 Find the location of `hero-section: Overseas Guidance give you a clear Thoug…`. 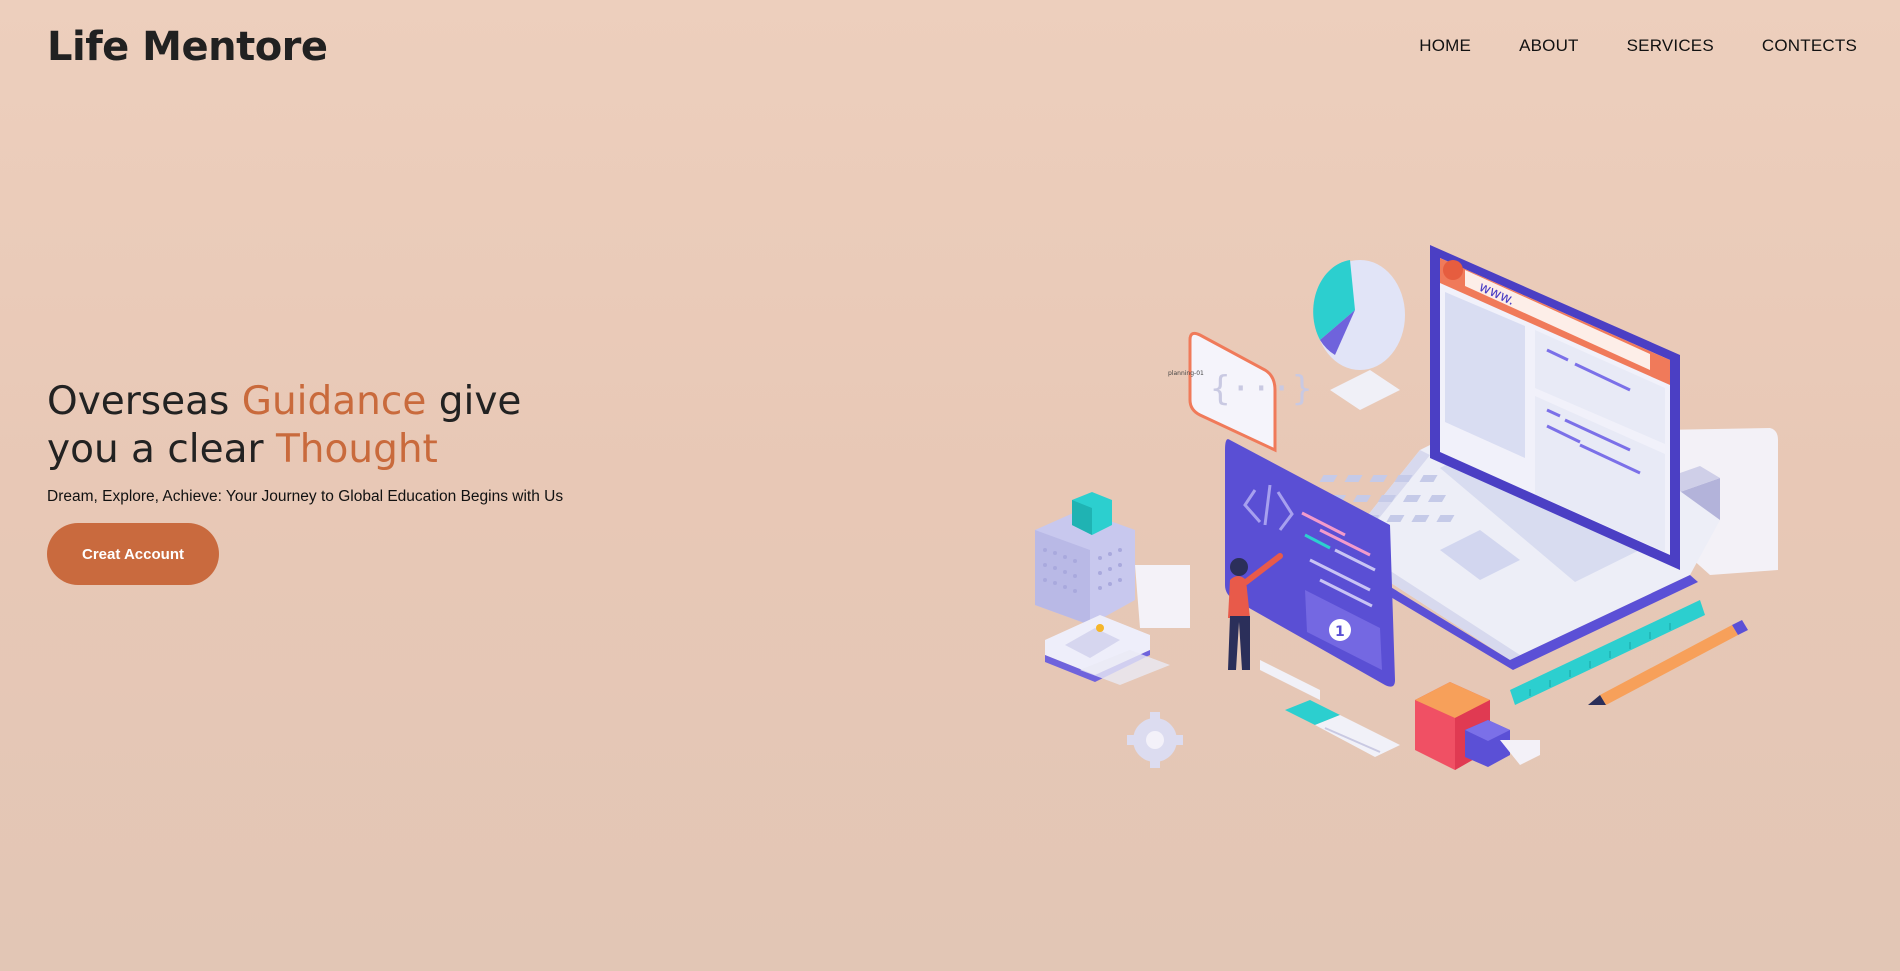

hero-section: Overseas Guidance give you a clear Thoug… is located at coordinates (317, 442).